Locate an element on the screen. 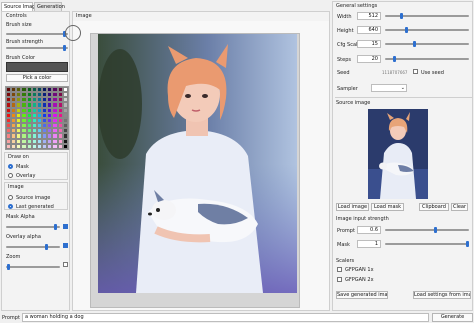  width-slider is located at coordinates (427, 16).